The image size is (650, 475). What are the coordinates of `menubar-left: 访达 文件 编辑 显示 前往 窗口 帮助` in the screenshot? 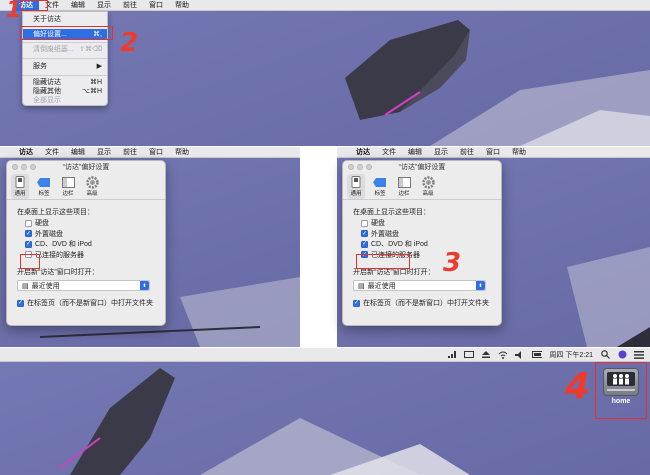 It's located at (150, 152).